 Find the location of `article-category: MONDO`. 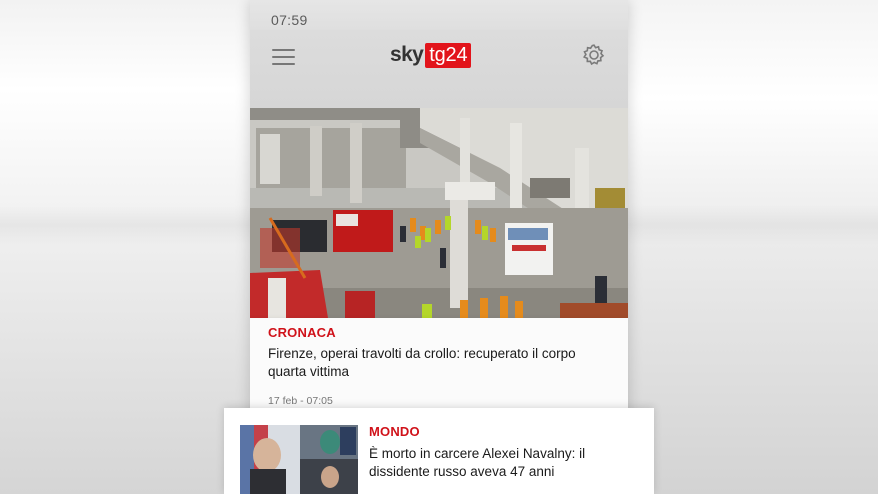

article-category: MONDO is located at coordinates (394, 431).